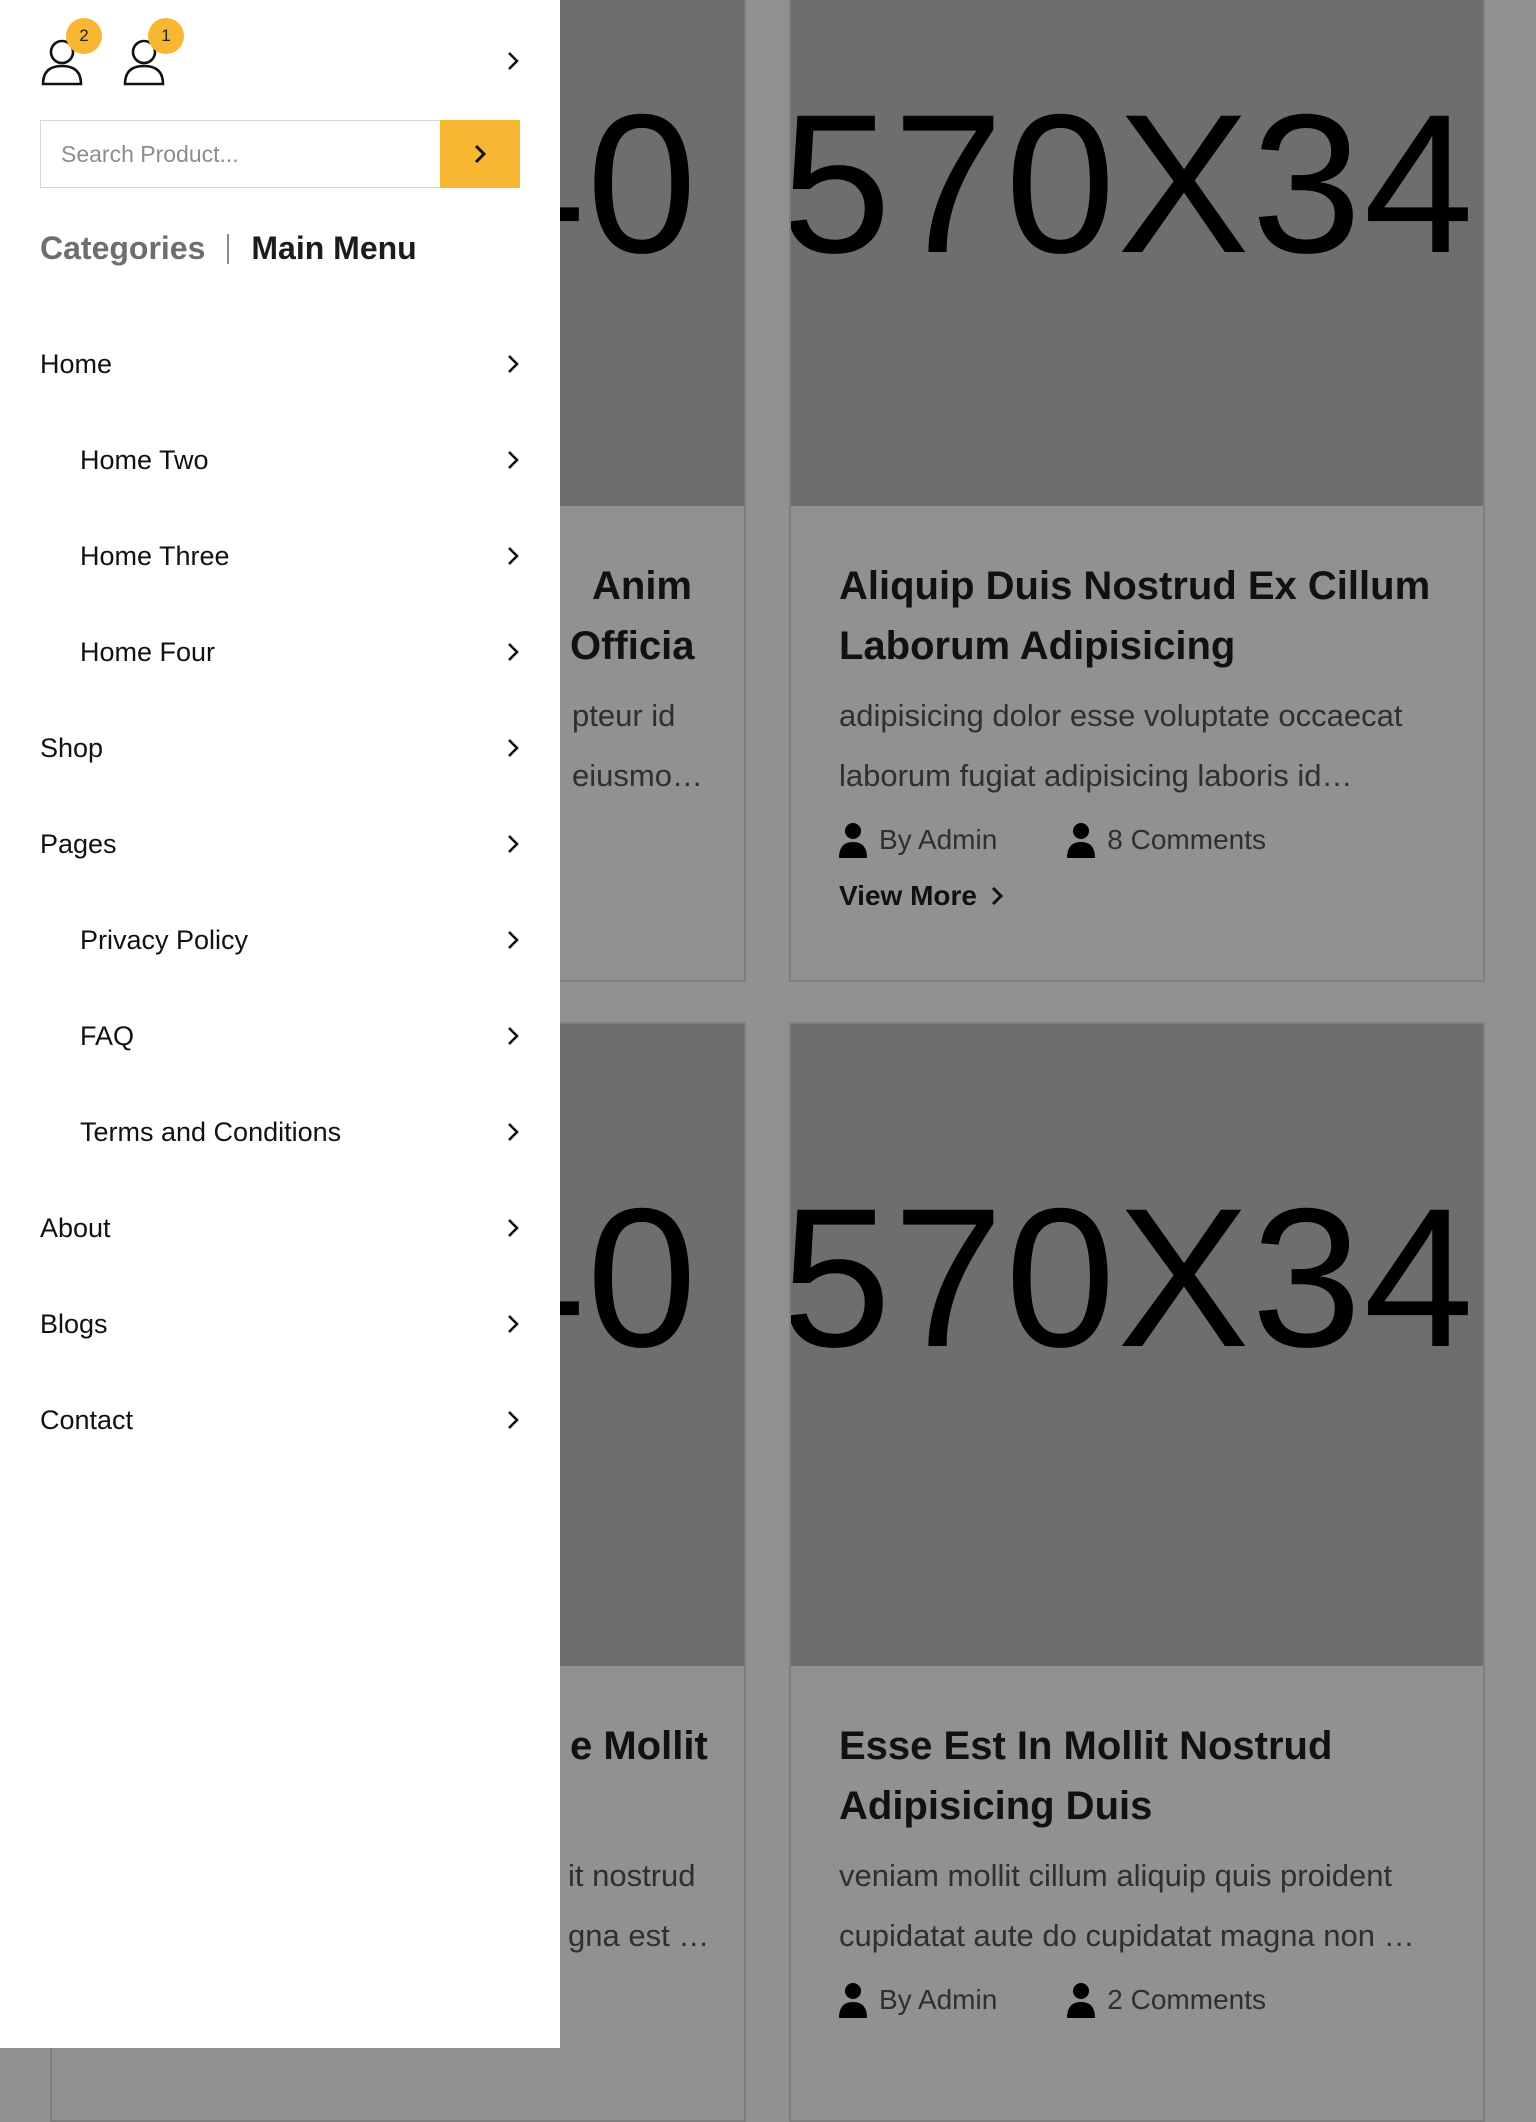  What do you see at coordinates (84, 36) in the screenshot?
I see `notification-badge: 2` at bounding box center [84, 36].